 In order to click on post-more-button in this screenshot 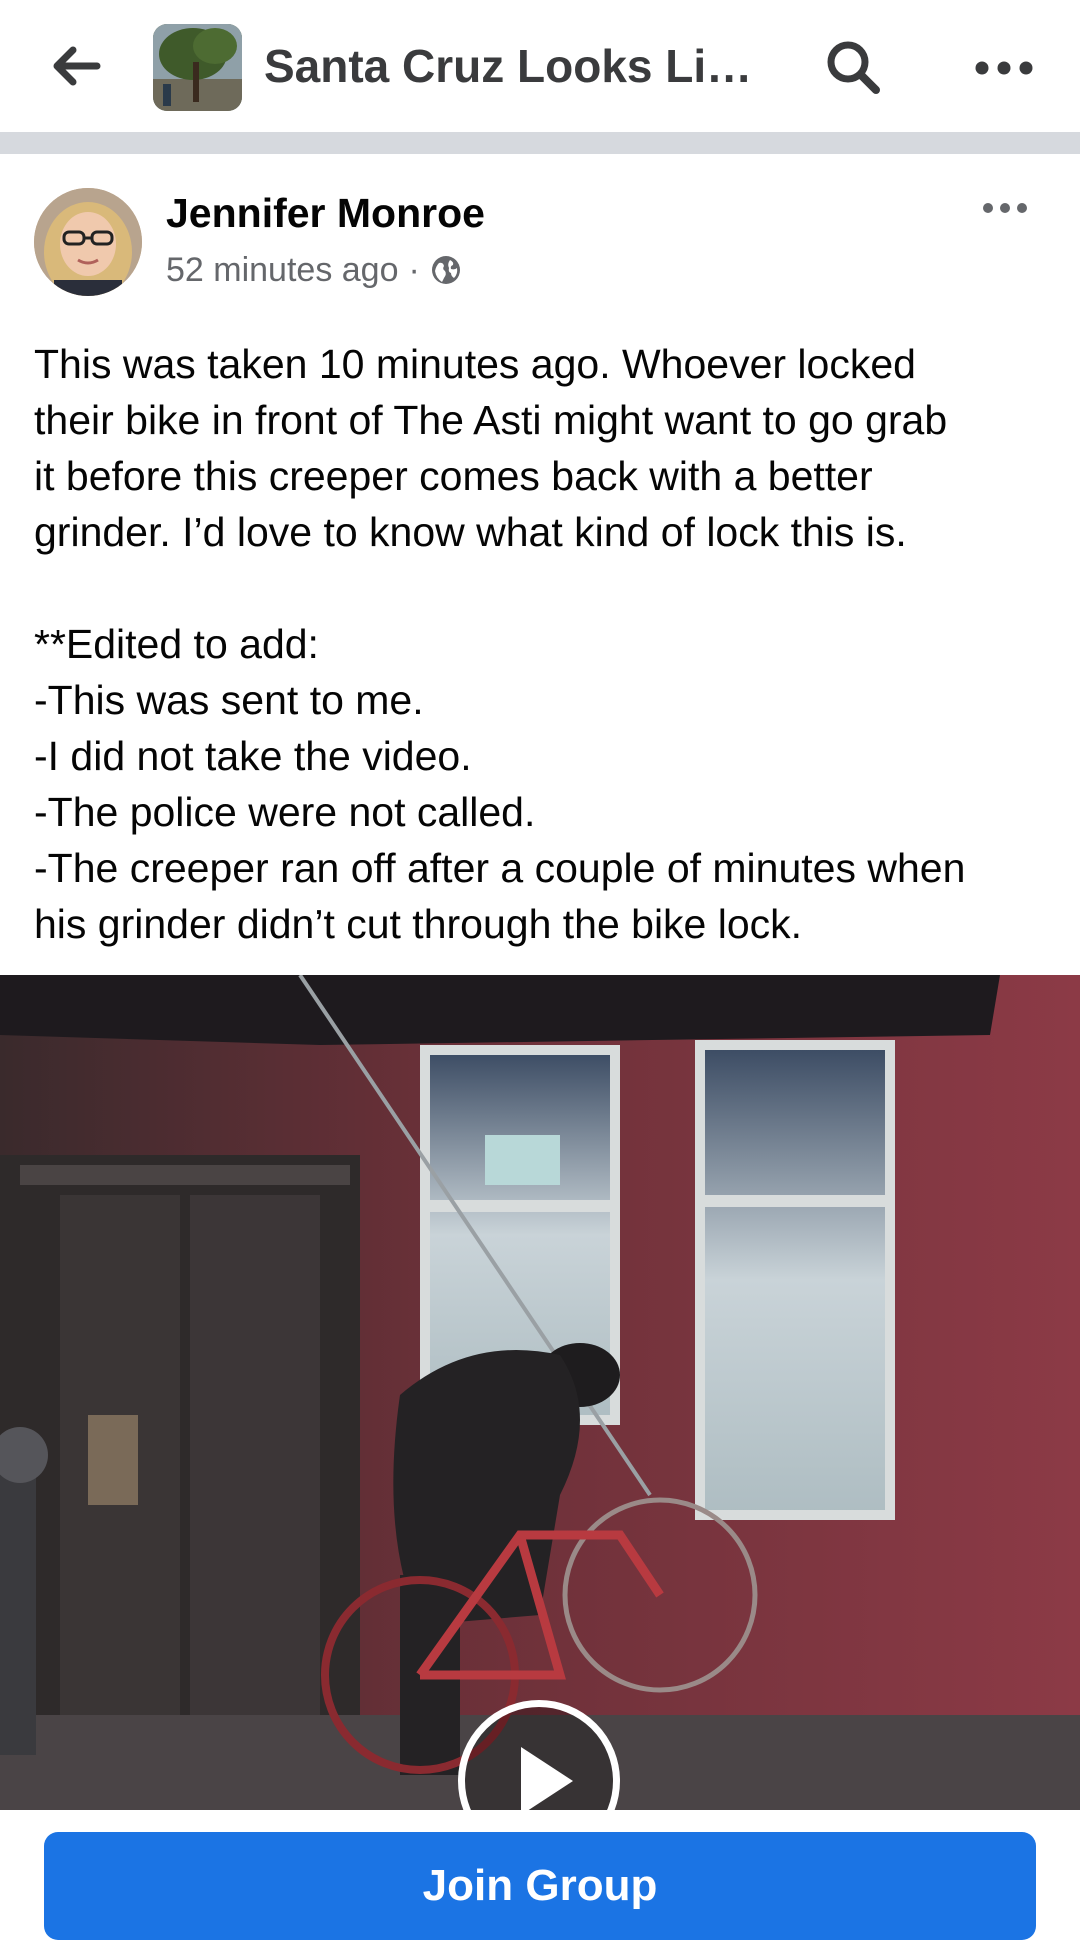, I will do `click(1005, 208)`.